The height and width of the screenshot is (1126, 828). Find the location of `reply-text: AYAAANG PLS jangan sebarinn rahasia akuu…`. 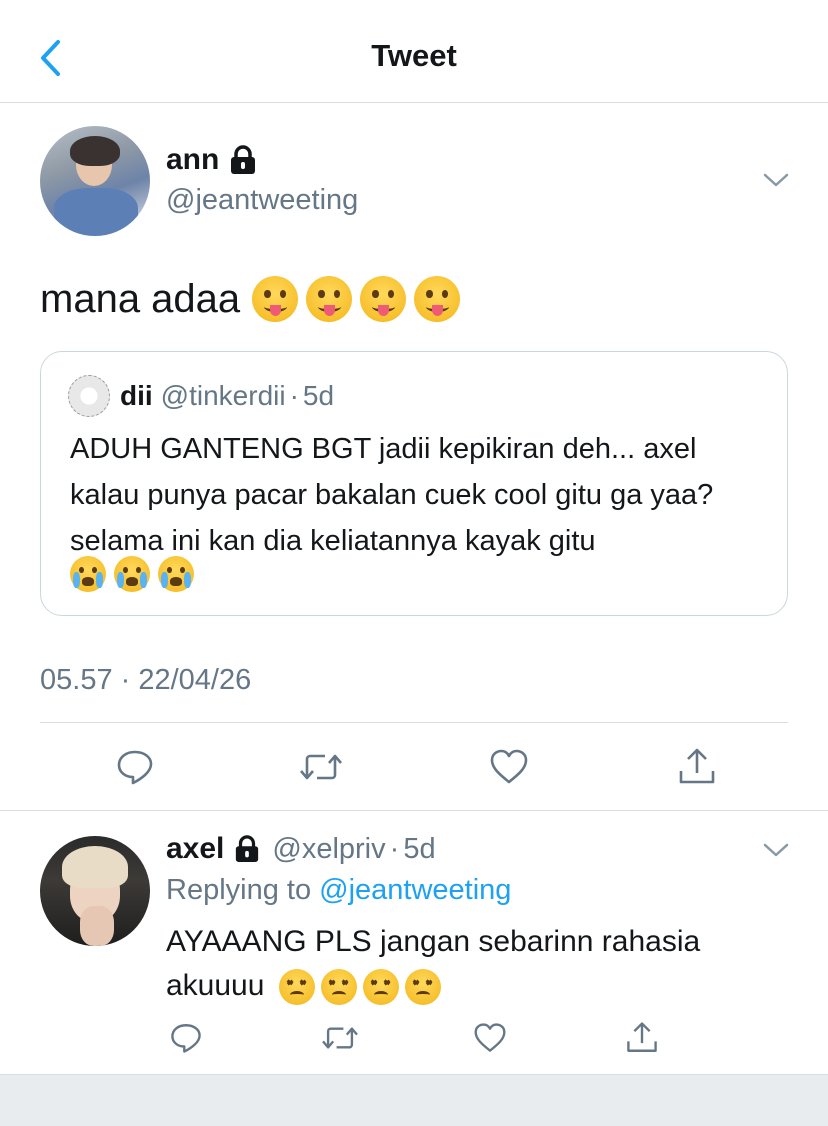

reply-text: AYAAANG PLS jangan sebarinn rahasia akuu… is located at coordinates (476, 964).